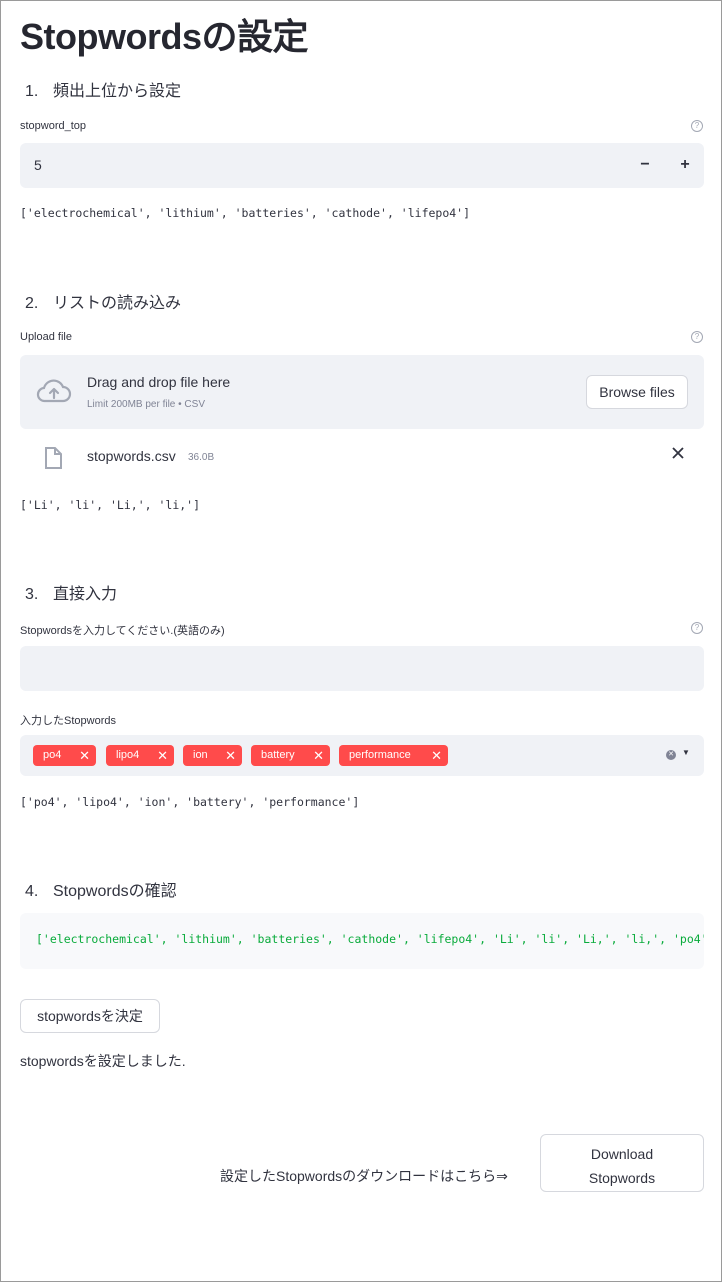 The width and height of the screenshot is (722, 1282). I want to click on uploaded-file-size: 36.0B, so click(201, 457).